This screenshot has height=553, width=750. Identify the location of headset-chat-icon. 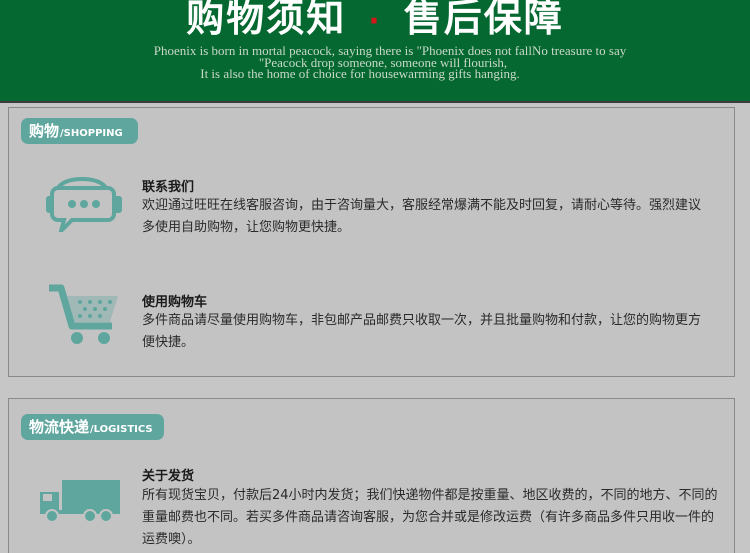
(84, 204).